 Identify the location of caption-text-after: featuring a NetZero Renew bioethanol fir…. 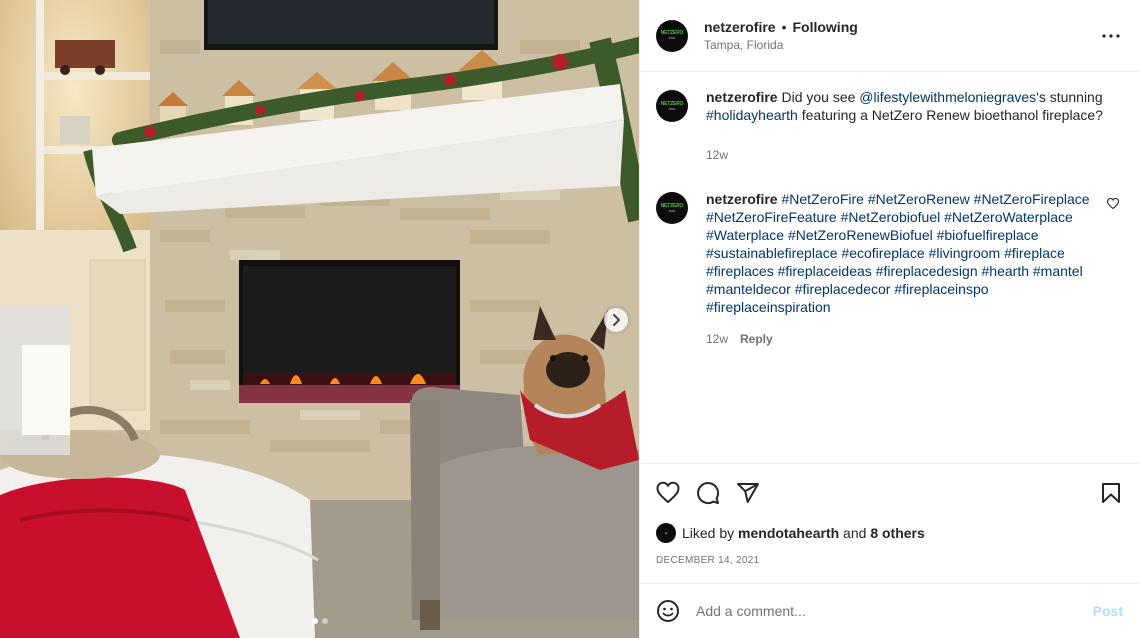
(950, 115).